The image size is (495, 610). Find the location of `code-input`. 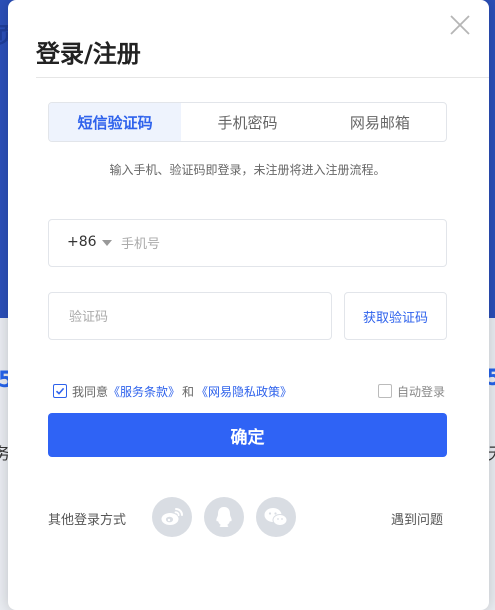

code-input is located at coordinates (189, 317).